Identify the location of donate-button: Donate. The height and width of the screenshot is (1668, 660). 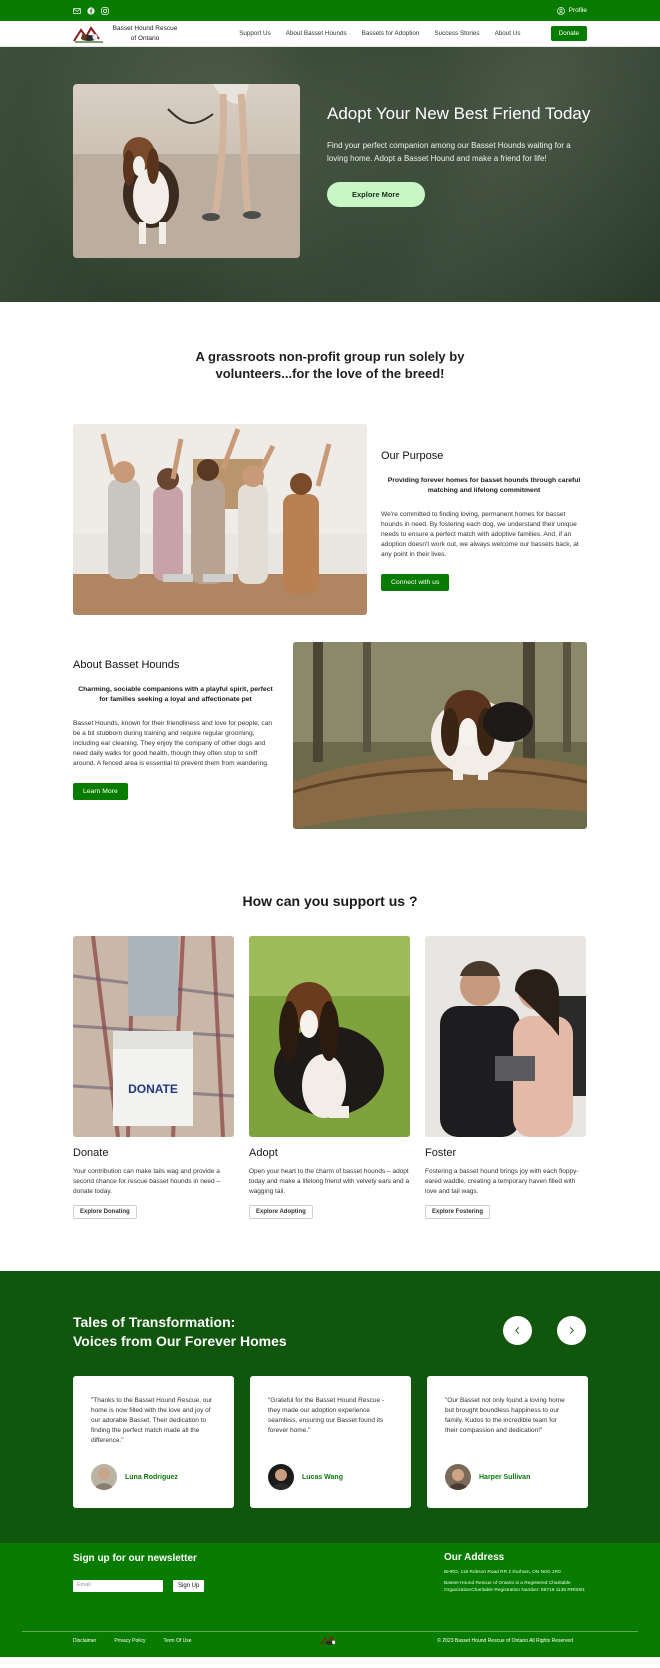
(568, 33).